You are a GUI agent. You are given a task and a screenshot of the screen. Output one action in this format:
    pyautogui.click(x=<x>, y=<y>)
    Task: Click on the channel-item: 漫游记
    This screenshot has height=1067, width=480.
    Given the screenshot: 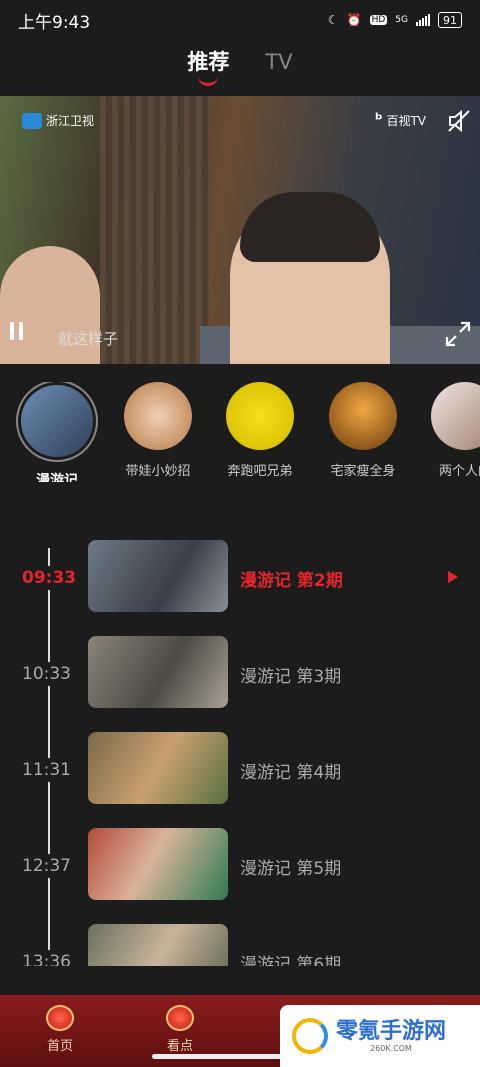 What is the action you would take?
    pyautogui.click(x=57, y=432)
    